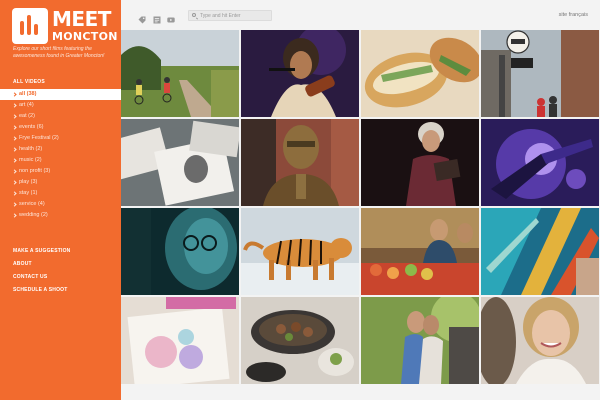 The image size is (600, 400). What do you see at coordinates (194, 15) in the screenshot?
I see `search-icon` at bounding box center [194, 15].